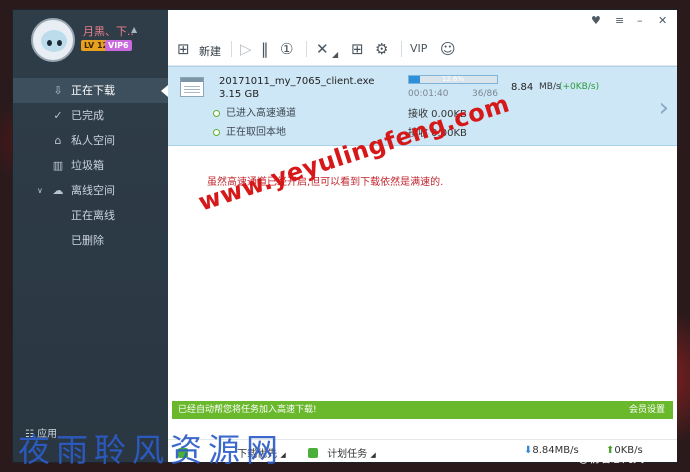 The height and width of the screenshot is (472, 690). I want to click on avatar, so click(53, 40).